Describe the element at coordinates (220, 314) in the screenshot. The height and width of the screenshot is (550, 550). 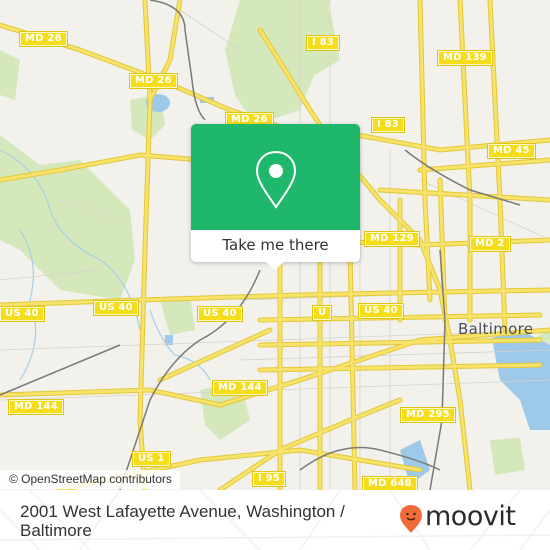
I see `road-shield-us40-c: US 40` at that location.